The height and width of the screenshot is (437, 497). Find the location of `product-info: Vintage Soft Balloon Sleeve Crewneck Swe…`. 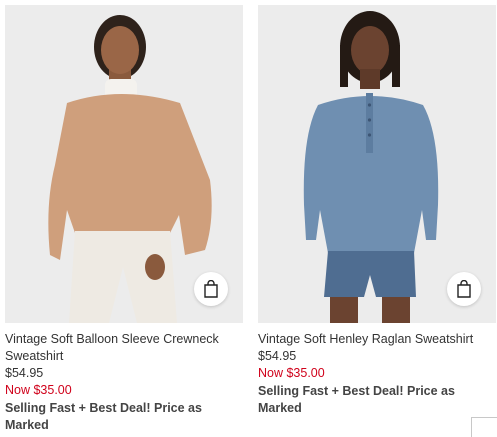

product-info: Vintage Soft Balloon Sleeve Crewneck Swe… is located at coordinates (124, 378).